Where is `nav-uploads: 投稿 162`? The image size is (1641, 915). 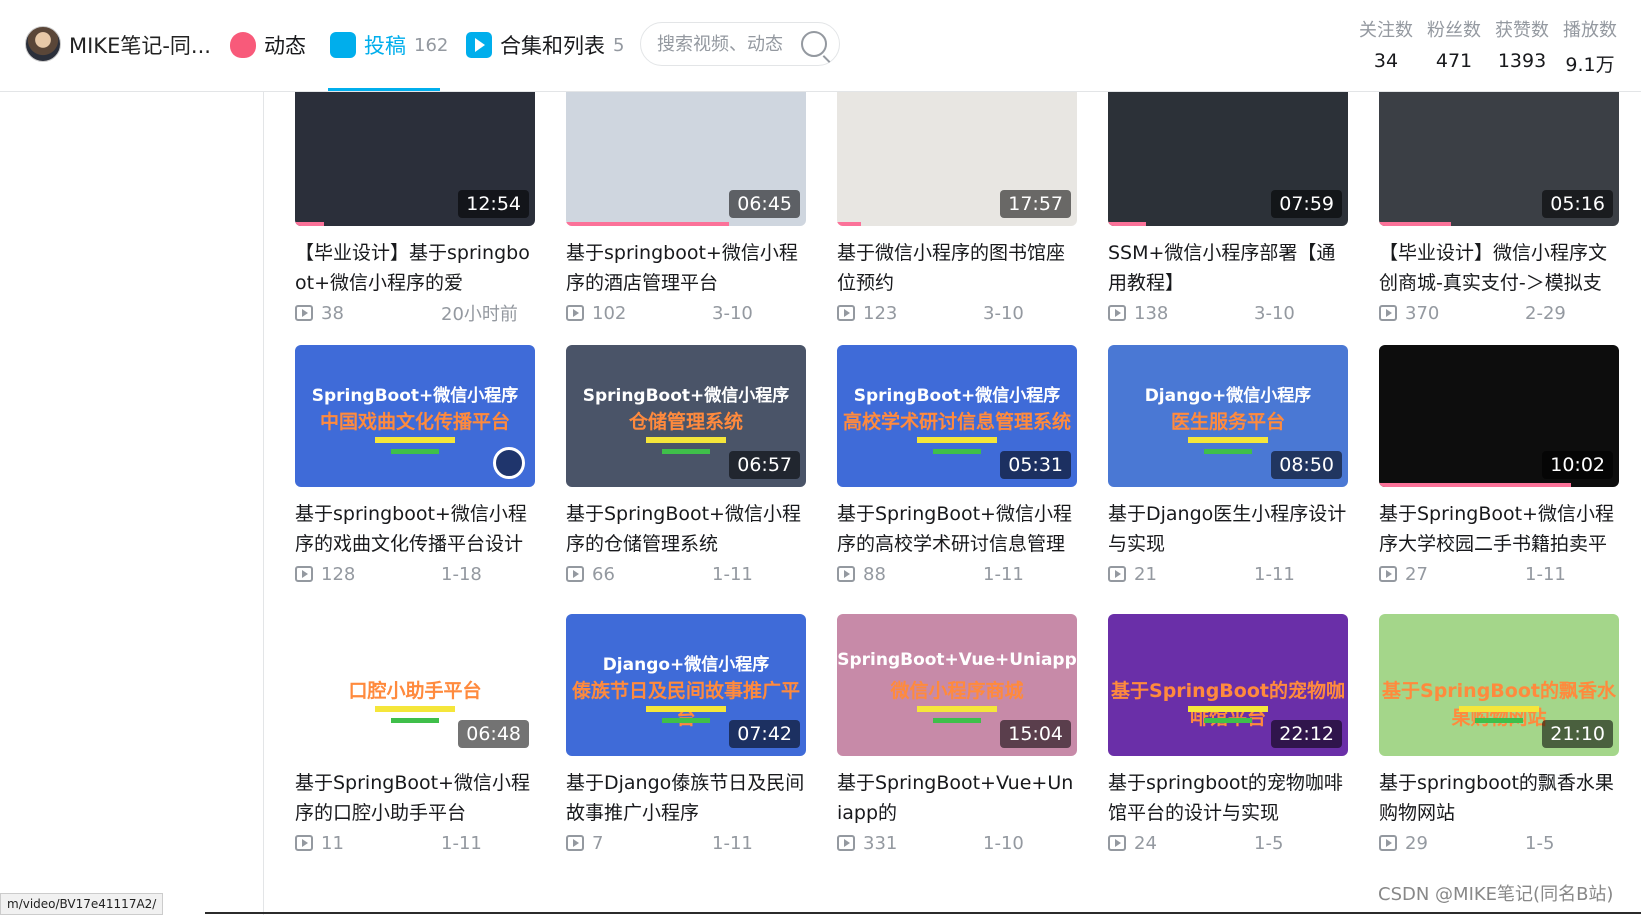 nav-uploads: 投稿 162 is located at coordinates (389, 45).